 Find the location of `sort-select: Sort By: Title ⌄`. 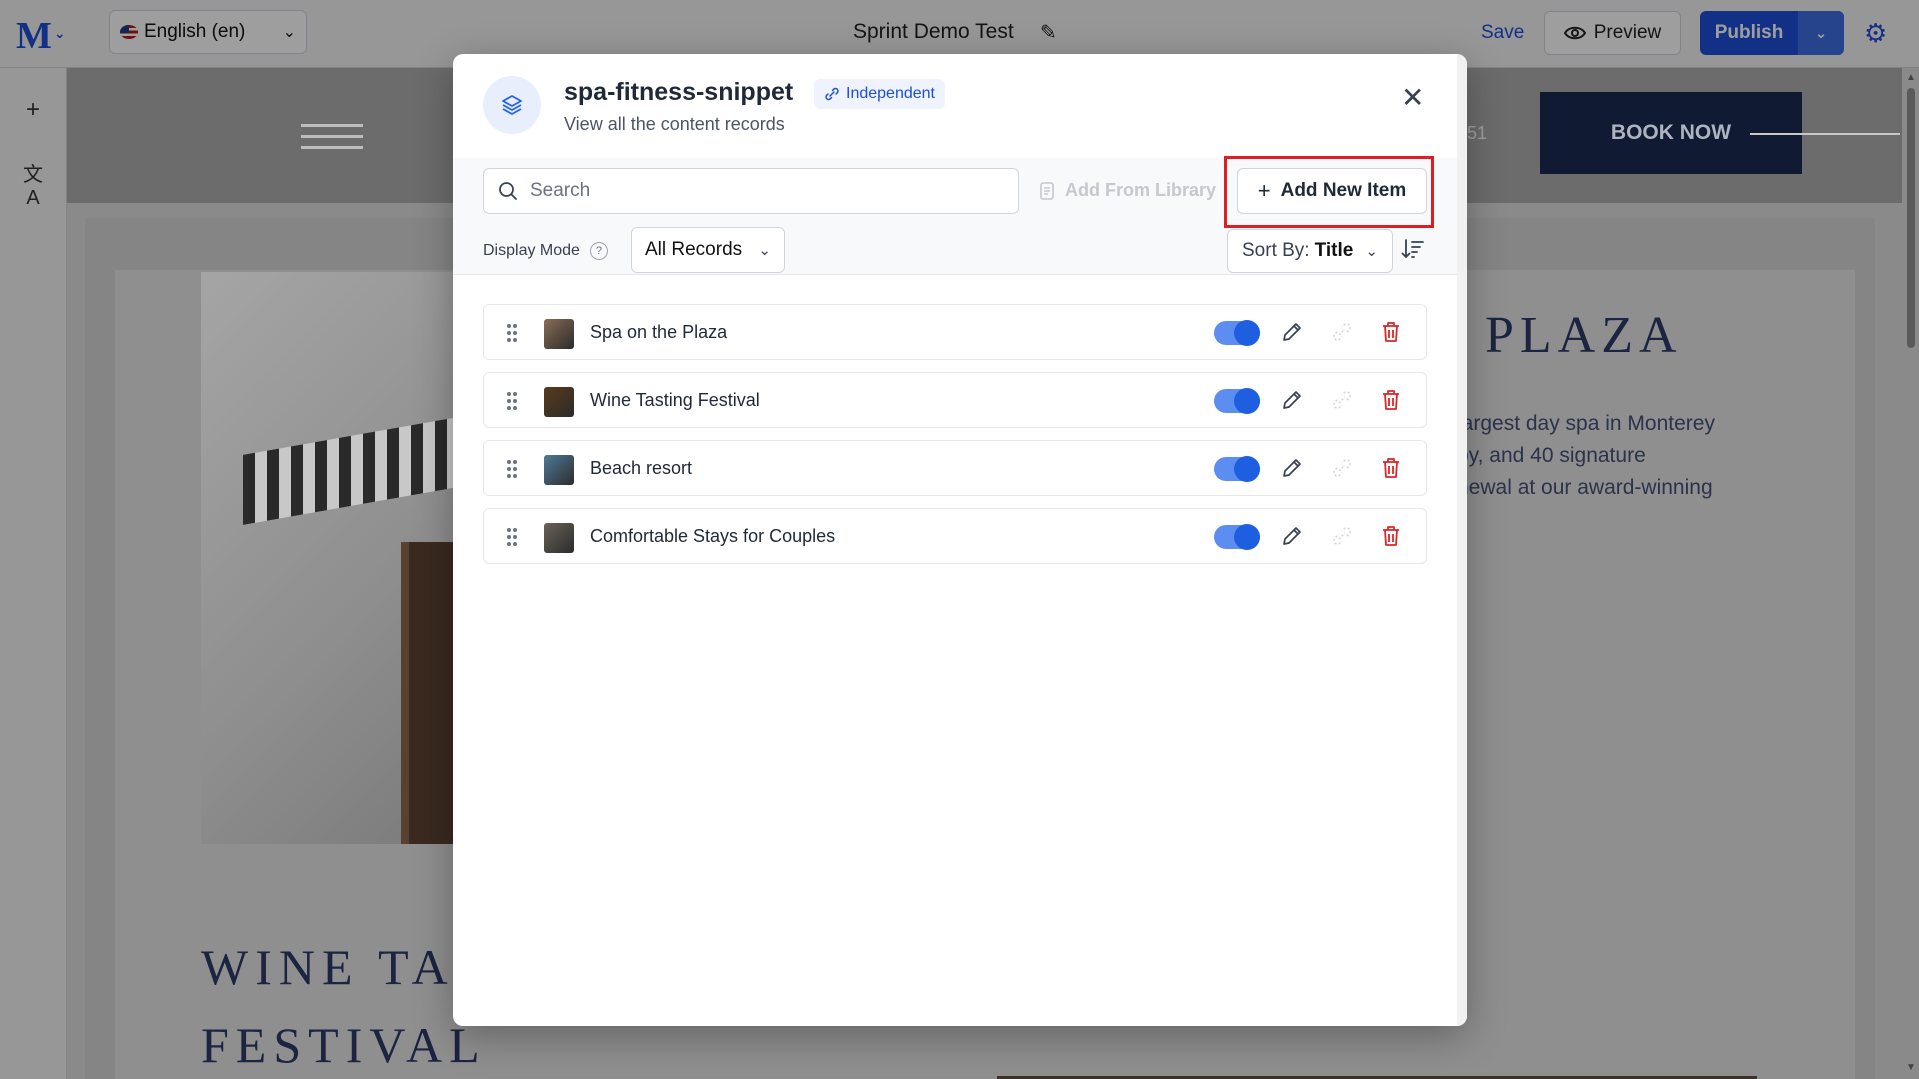

sort-select: Sort By: Title ⌄ is located at coordinates (1310, 251).